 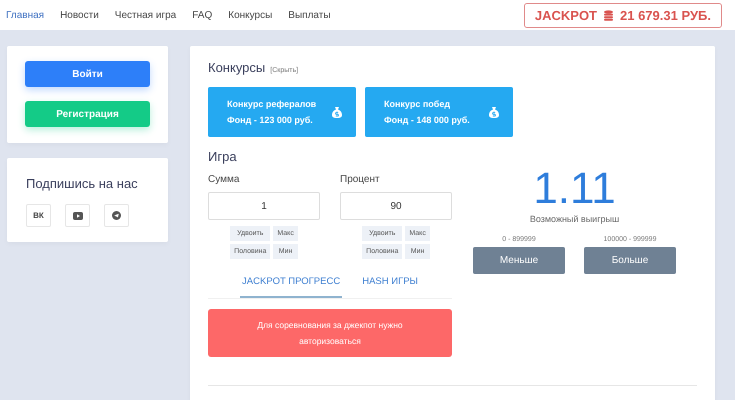 I want to click on jackpot-label: JACKPOT, so click(x=565, y=15).